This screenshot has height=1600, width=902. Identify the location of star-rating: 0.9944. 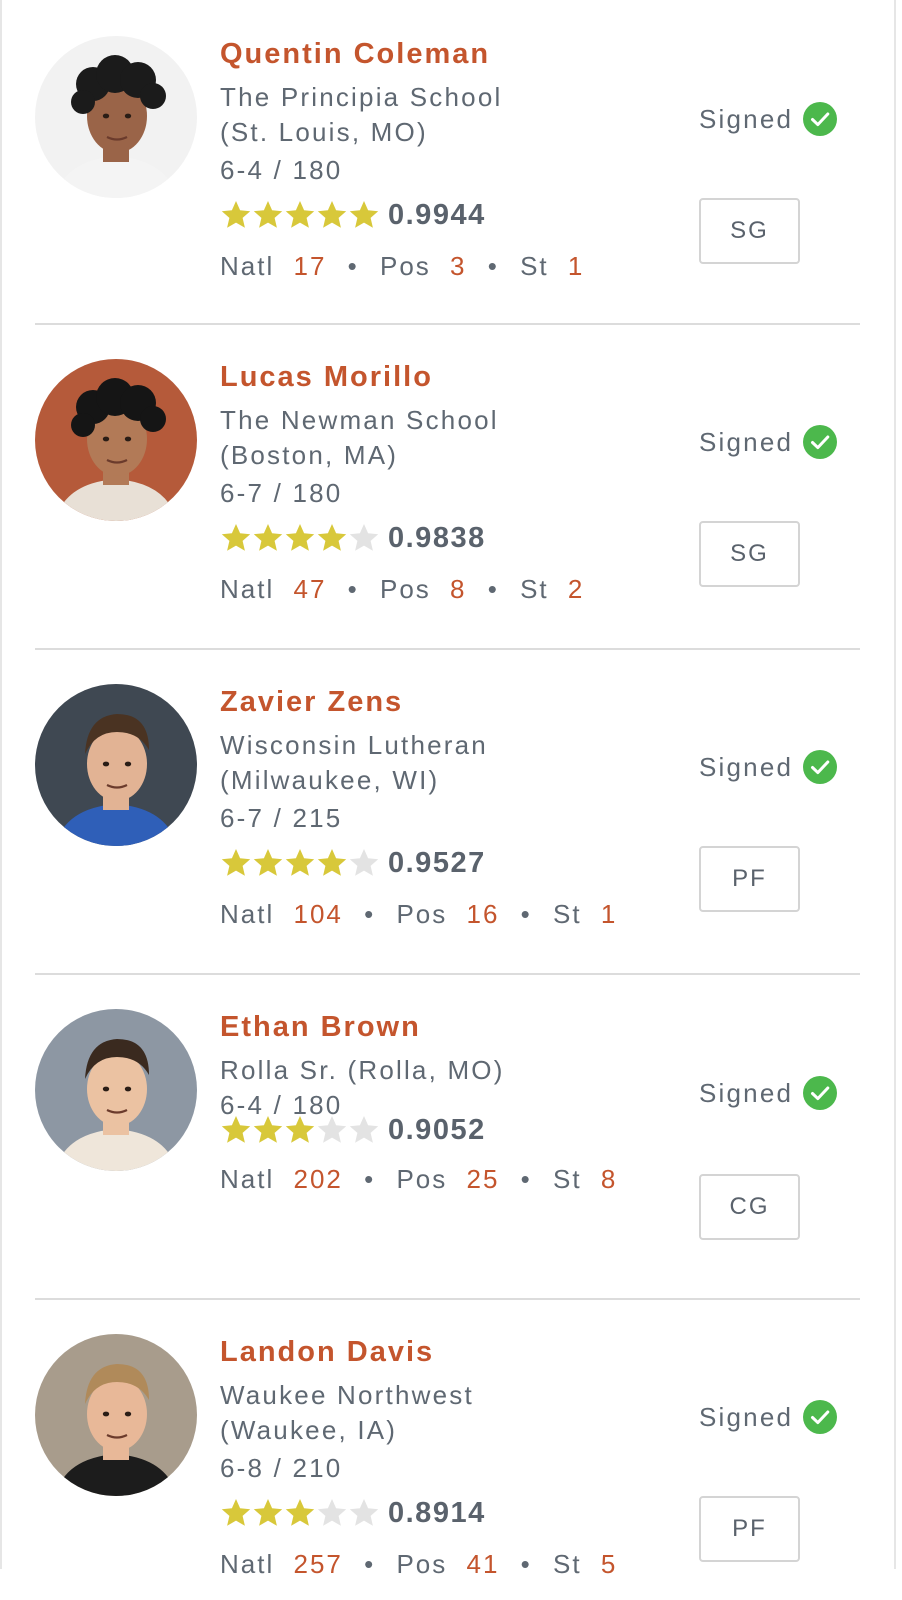
(353, 215).